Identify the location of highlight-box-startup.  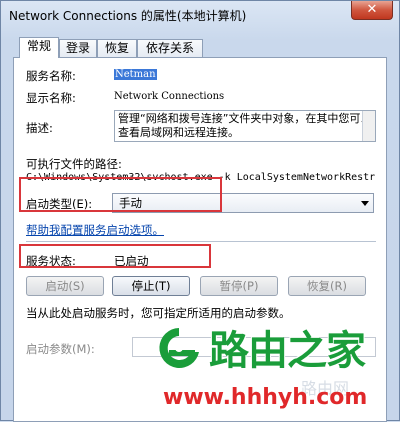
(120, 194).